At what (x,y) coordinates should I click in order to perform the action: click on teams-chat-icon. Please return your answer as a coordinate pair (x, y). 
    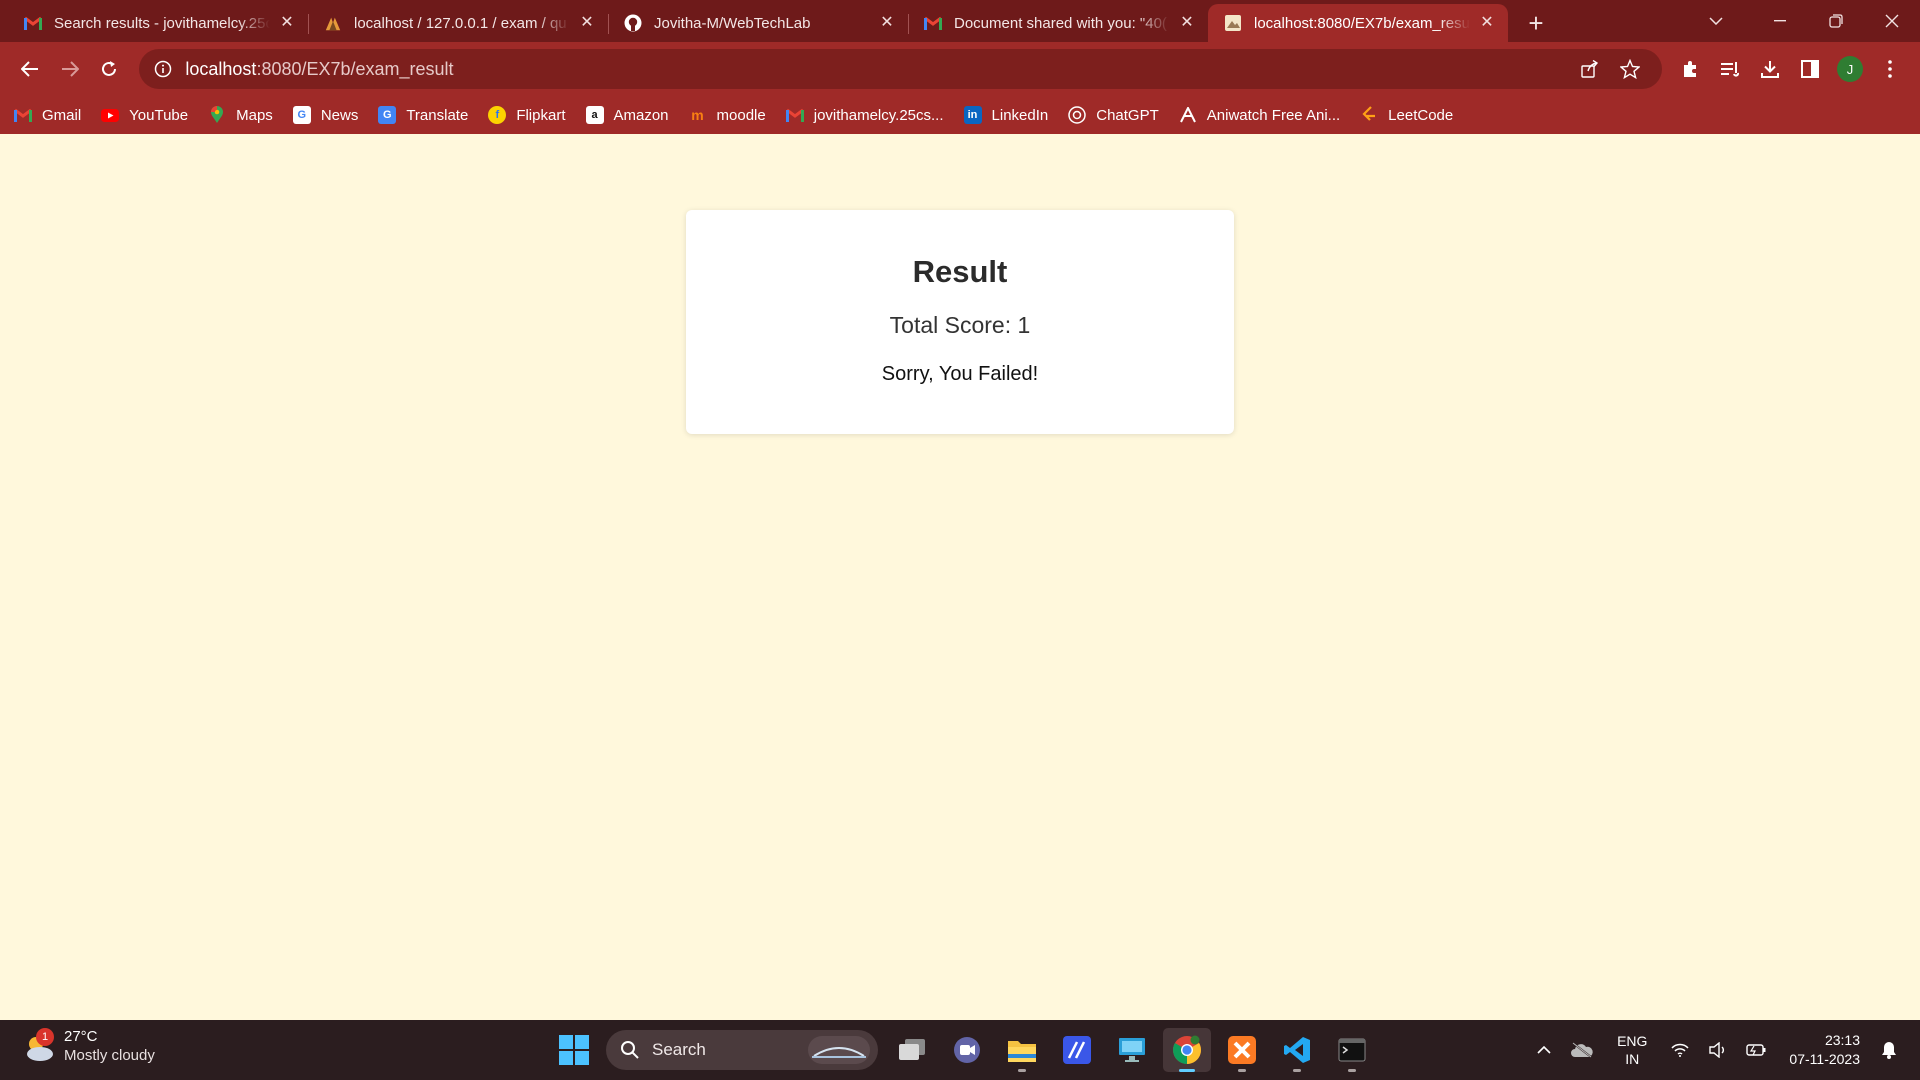
    Looking at the image, I should click on (967, 1050).